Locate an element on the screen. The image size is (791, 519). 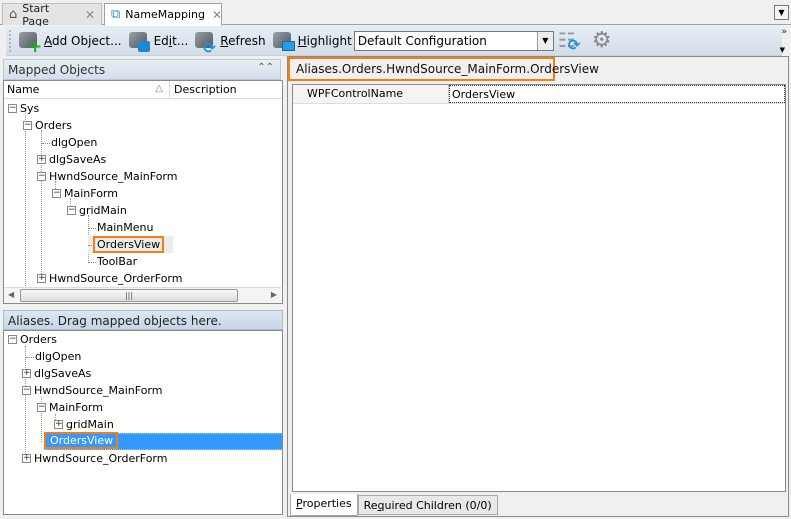
scrollbar-thumb: ||| is located at coordinates (129, 295).